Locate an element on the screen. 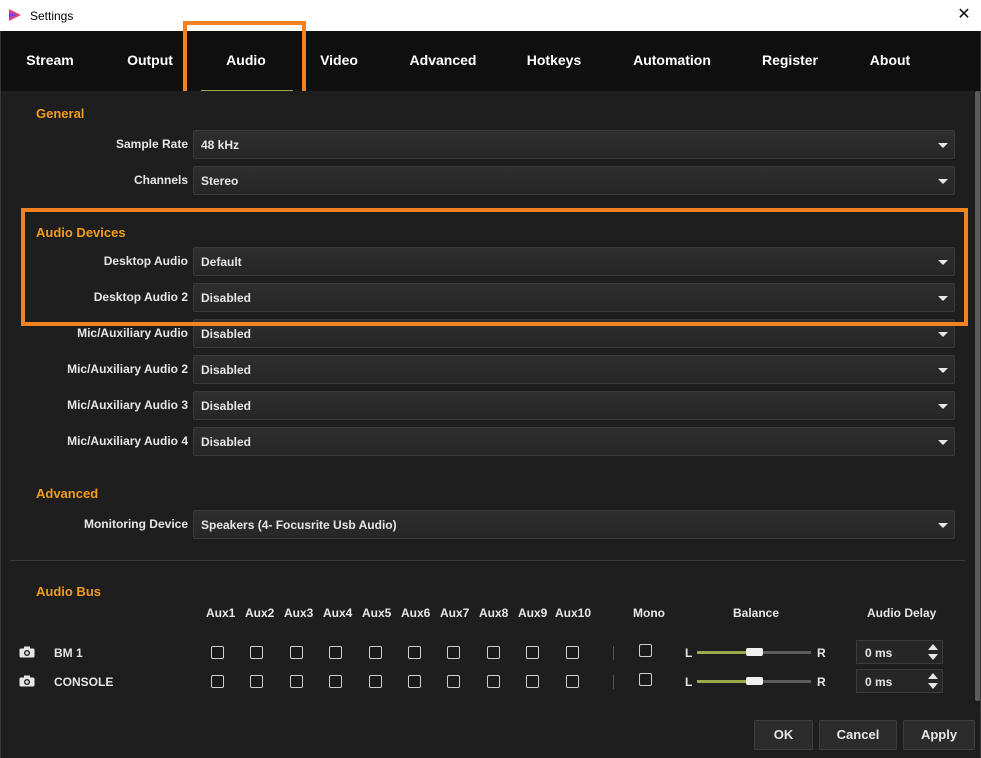 This screenshot has width=981, height=758. mic-aux-audio-4-label: Mic/Auxiliary Audio 4 is located at coordinates (127, 441).